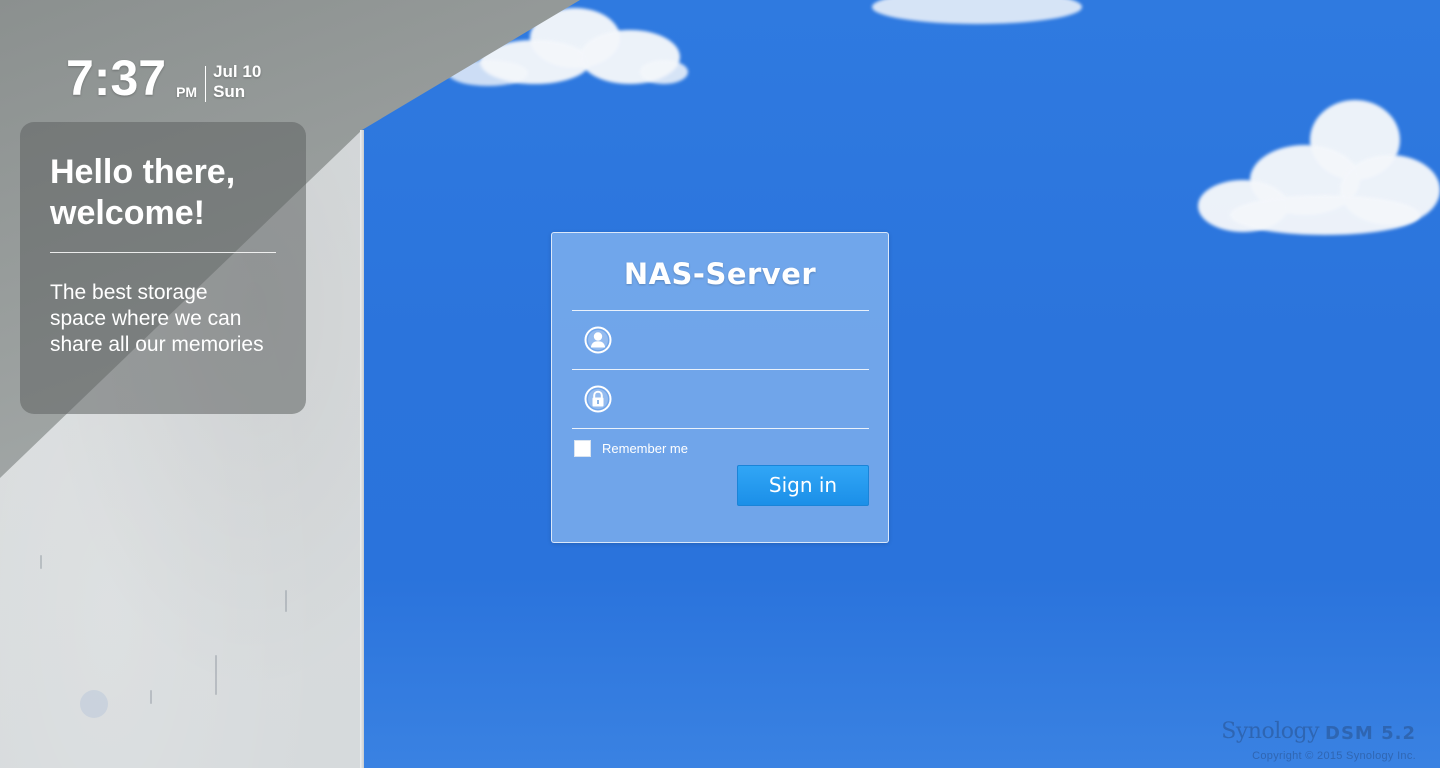  Describe the element at coordinates (720, 274) in the screenshot. I see `server-name-title: NAS-Server` at that location.